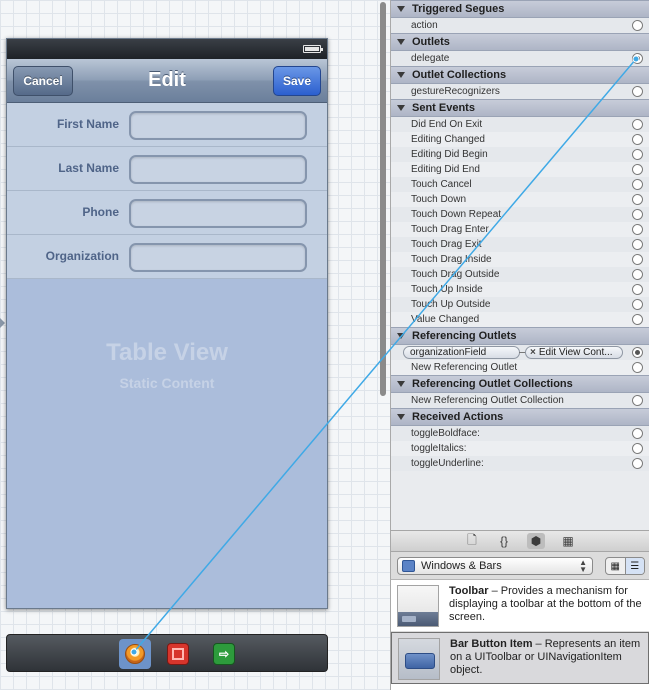  I want to click on section-header-outlets: Outlets, so click(520, 42).